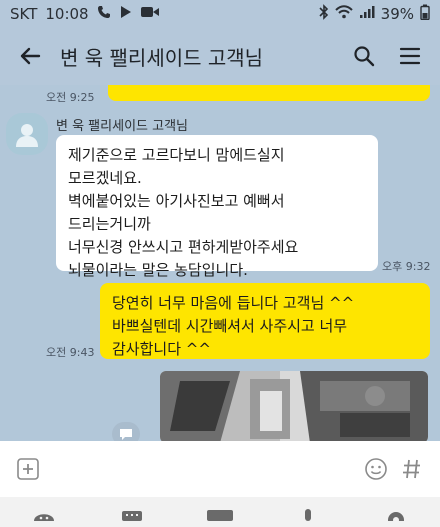 The width and height of the screenshot is (440, 527). What do you see at coordinates (183, 247) in the screenshot?
I see `message-line: 너무신경 안쓰시고 편하게받아주세요` at bounding box center [183, 247].